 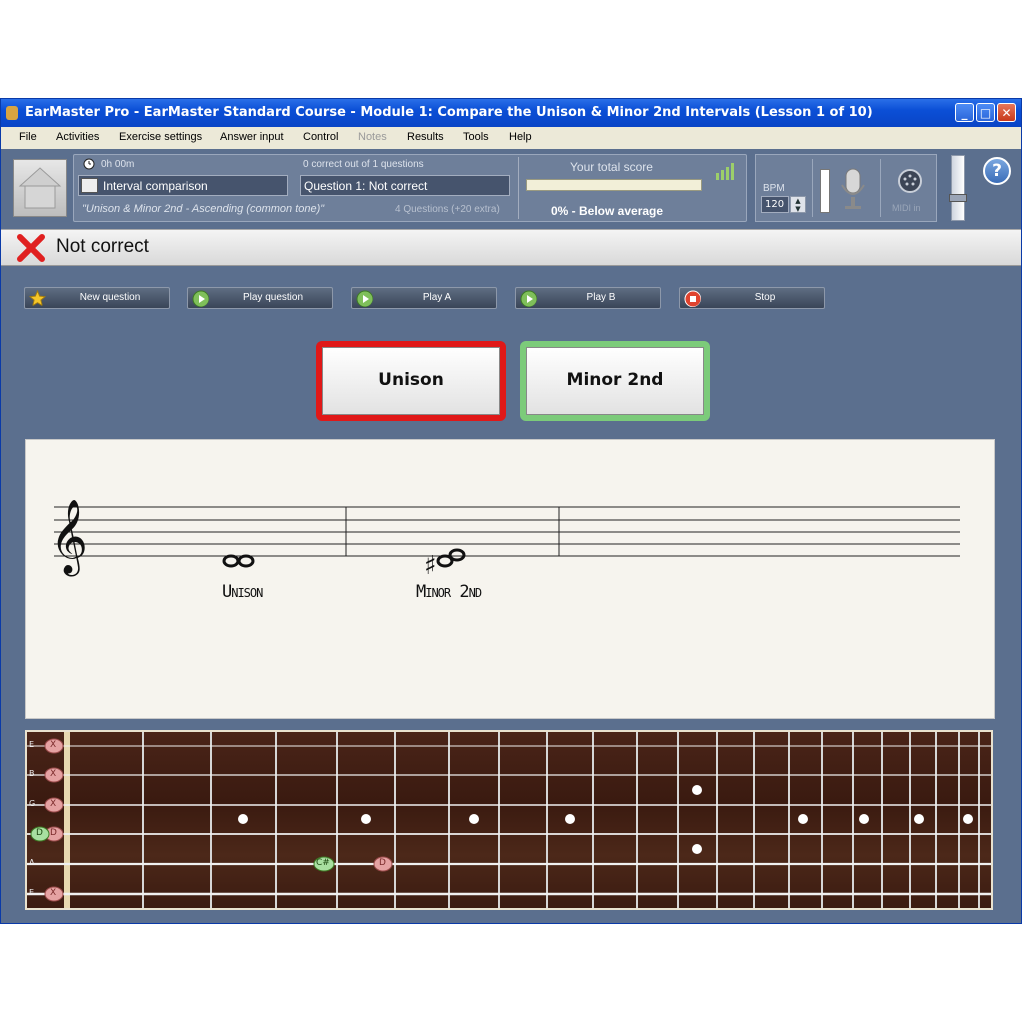 I want to click on close-button: ✕, so click(x=1006, y=112).